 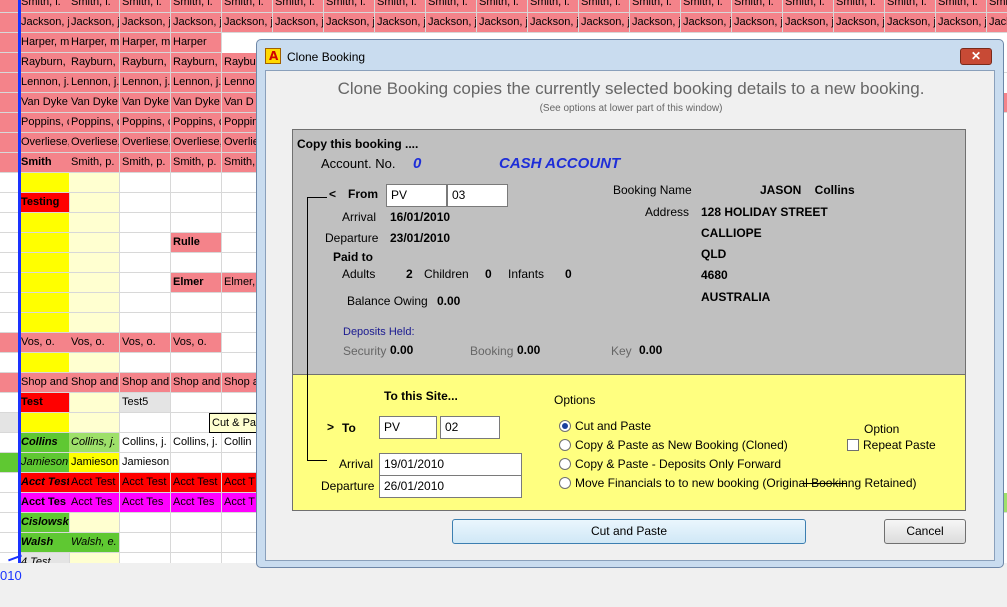 What do you see at coordinates (145, 143) in the screenshot?
I see `booking-cell: Overliese,` at bounding box center [145, 143].